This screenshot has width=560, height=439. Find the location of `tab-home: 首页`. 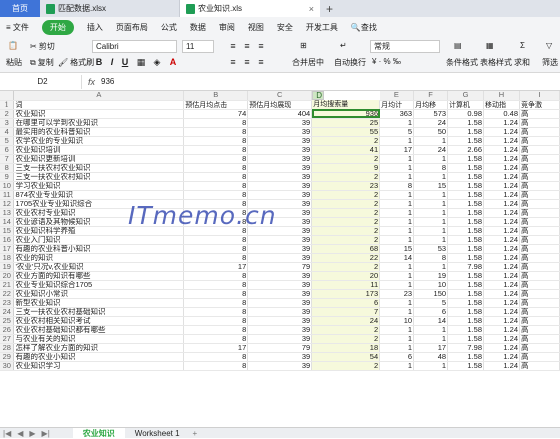

tab-home: 首页 is located at coordinates (20, 8).